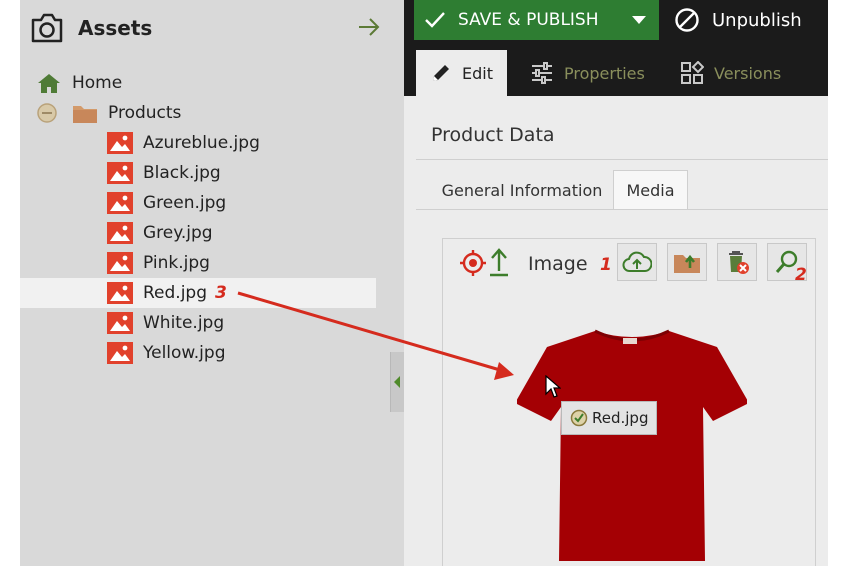  I want to click on tree-item-black: Black.jpg, so click(198, 173).